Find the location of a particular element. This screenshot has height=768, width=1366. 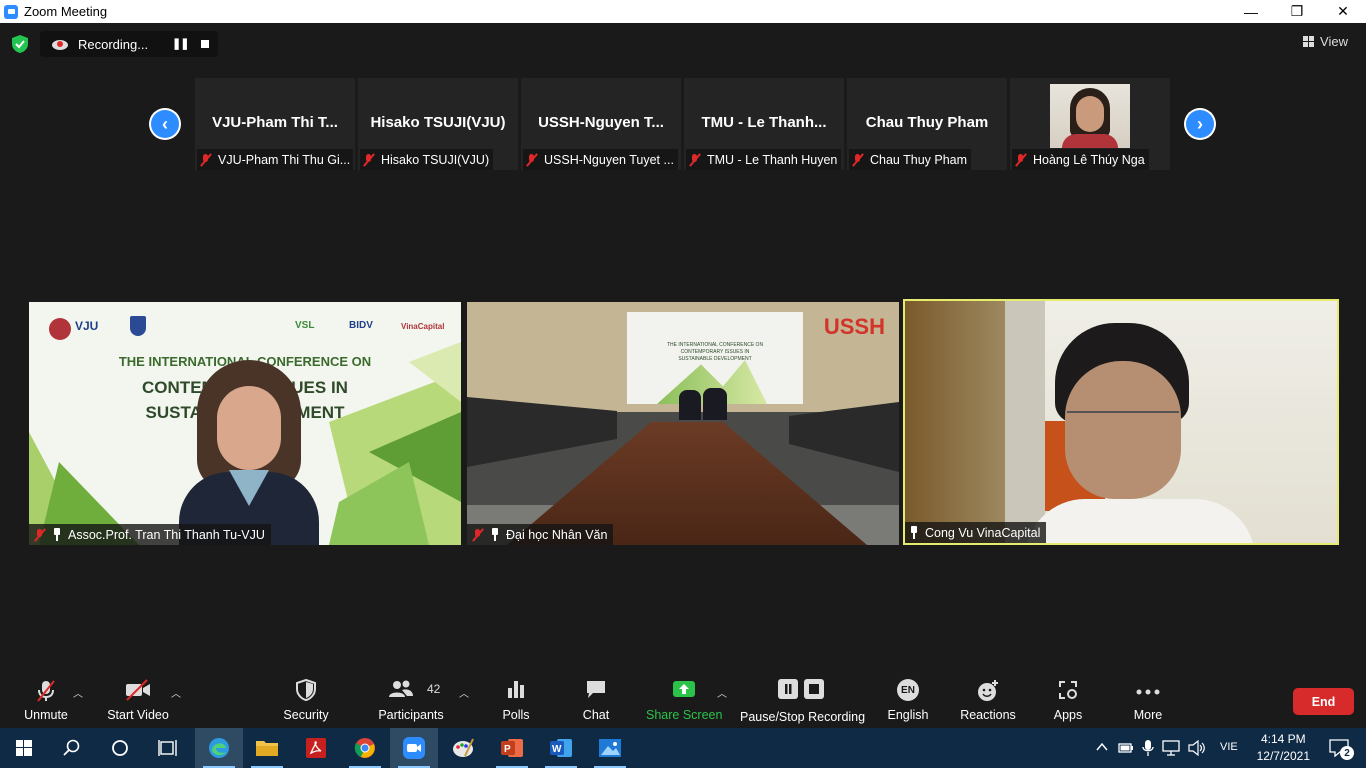

clock-time: 4:14 PM is located at coordinates (1283, 739).